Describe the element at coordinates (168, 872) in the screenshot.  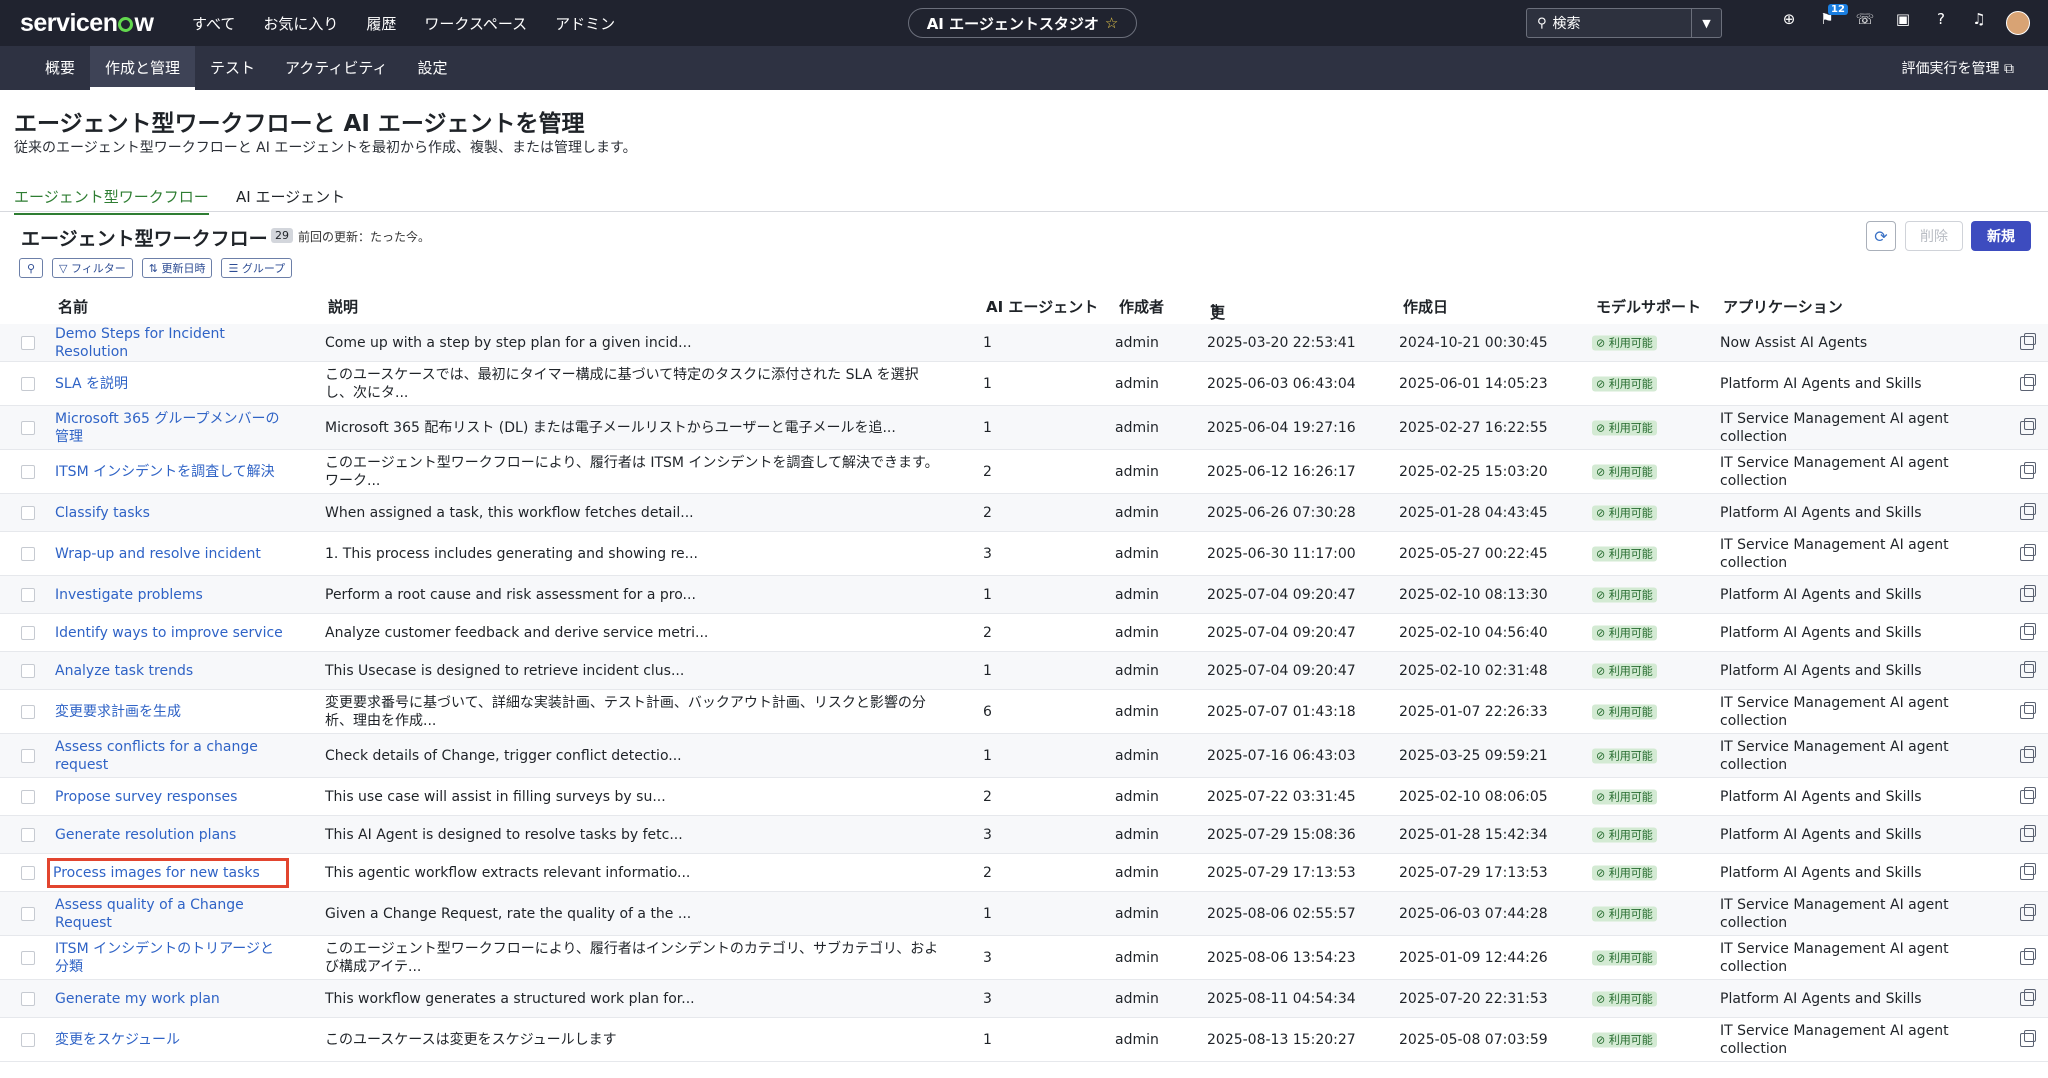
I see `workflow-name-link: Process images for new tasks` at that location.